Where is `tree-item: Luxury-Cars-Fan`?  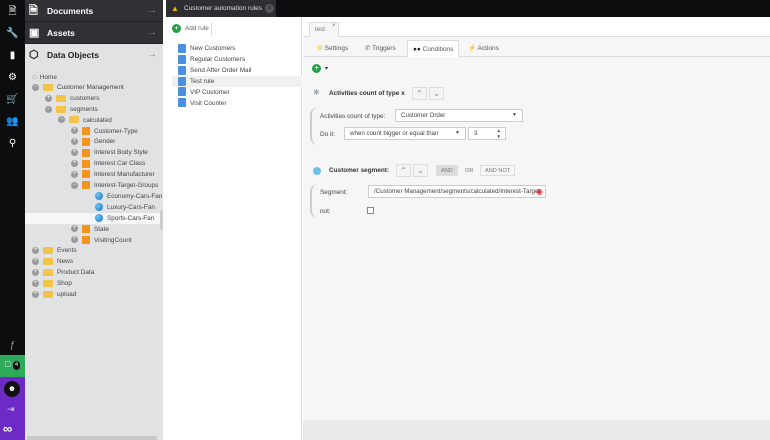
tree-item: Luxury-Cars-Fan is located at coordinates (92, 207).